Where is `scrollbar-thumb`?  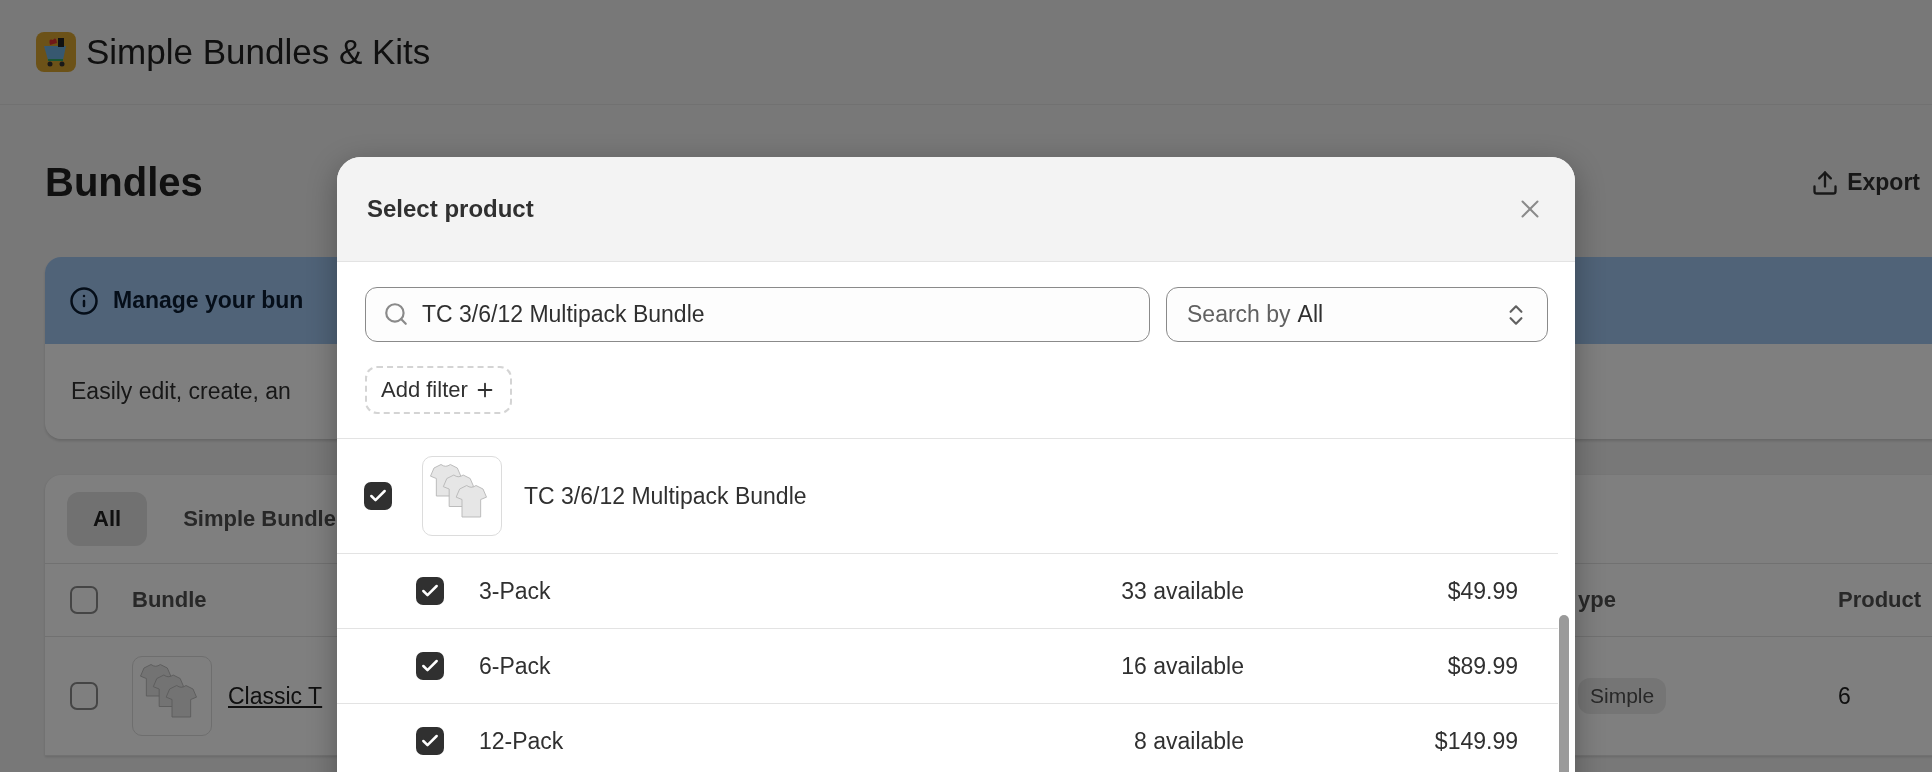
scrollbar-thumb is located at coordinates (1564, 693).